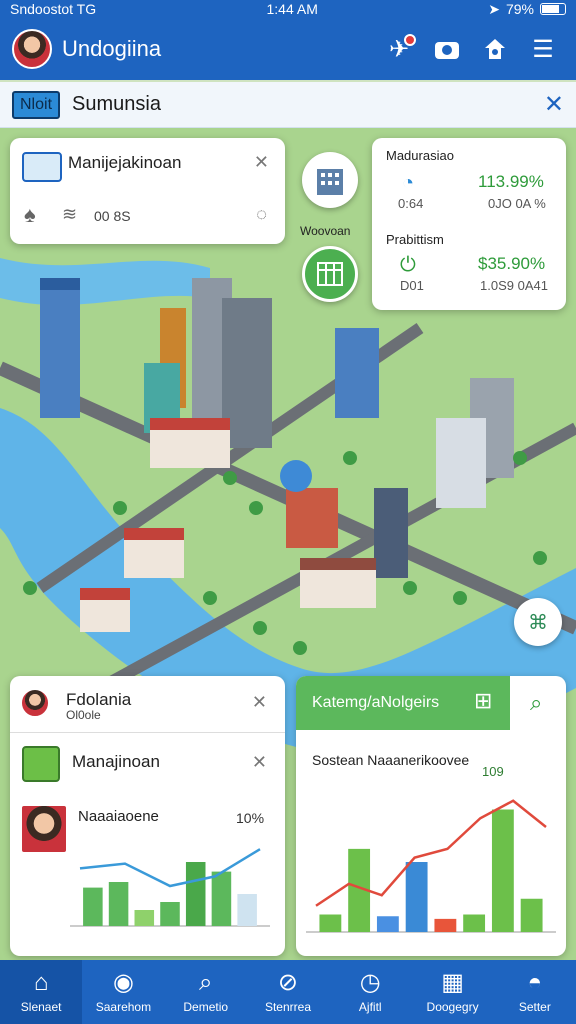  I want to click on tool-icon: ✈, so click(399, 49).